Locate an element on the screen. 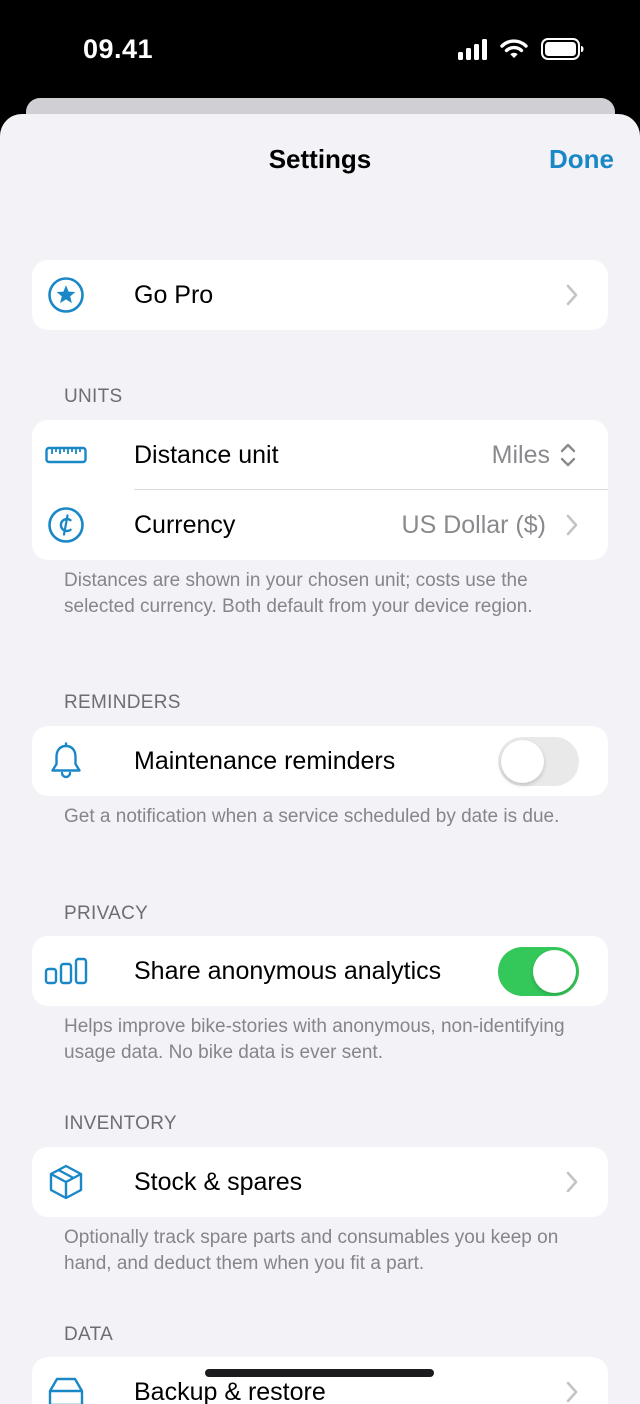 This screenshot has width=640, height=1404. units-section-header: UNITS is located at coordinates (93, 396).